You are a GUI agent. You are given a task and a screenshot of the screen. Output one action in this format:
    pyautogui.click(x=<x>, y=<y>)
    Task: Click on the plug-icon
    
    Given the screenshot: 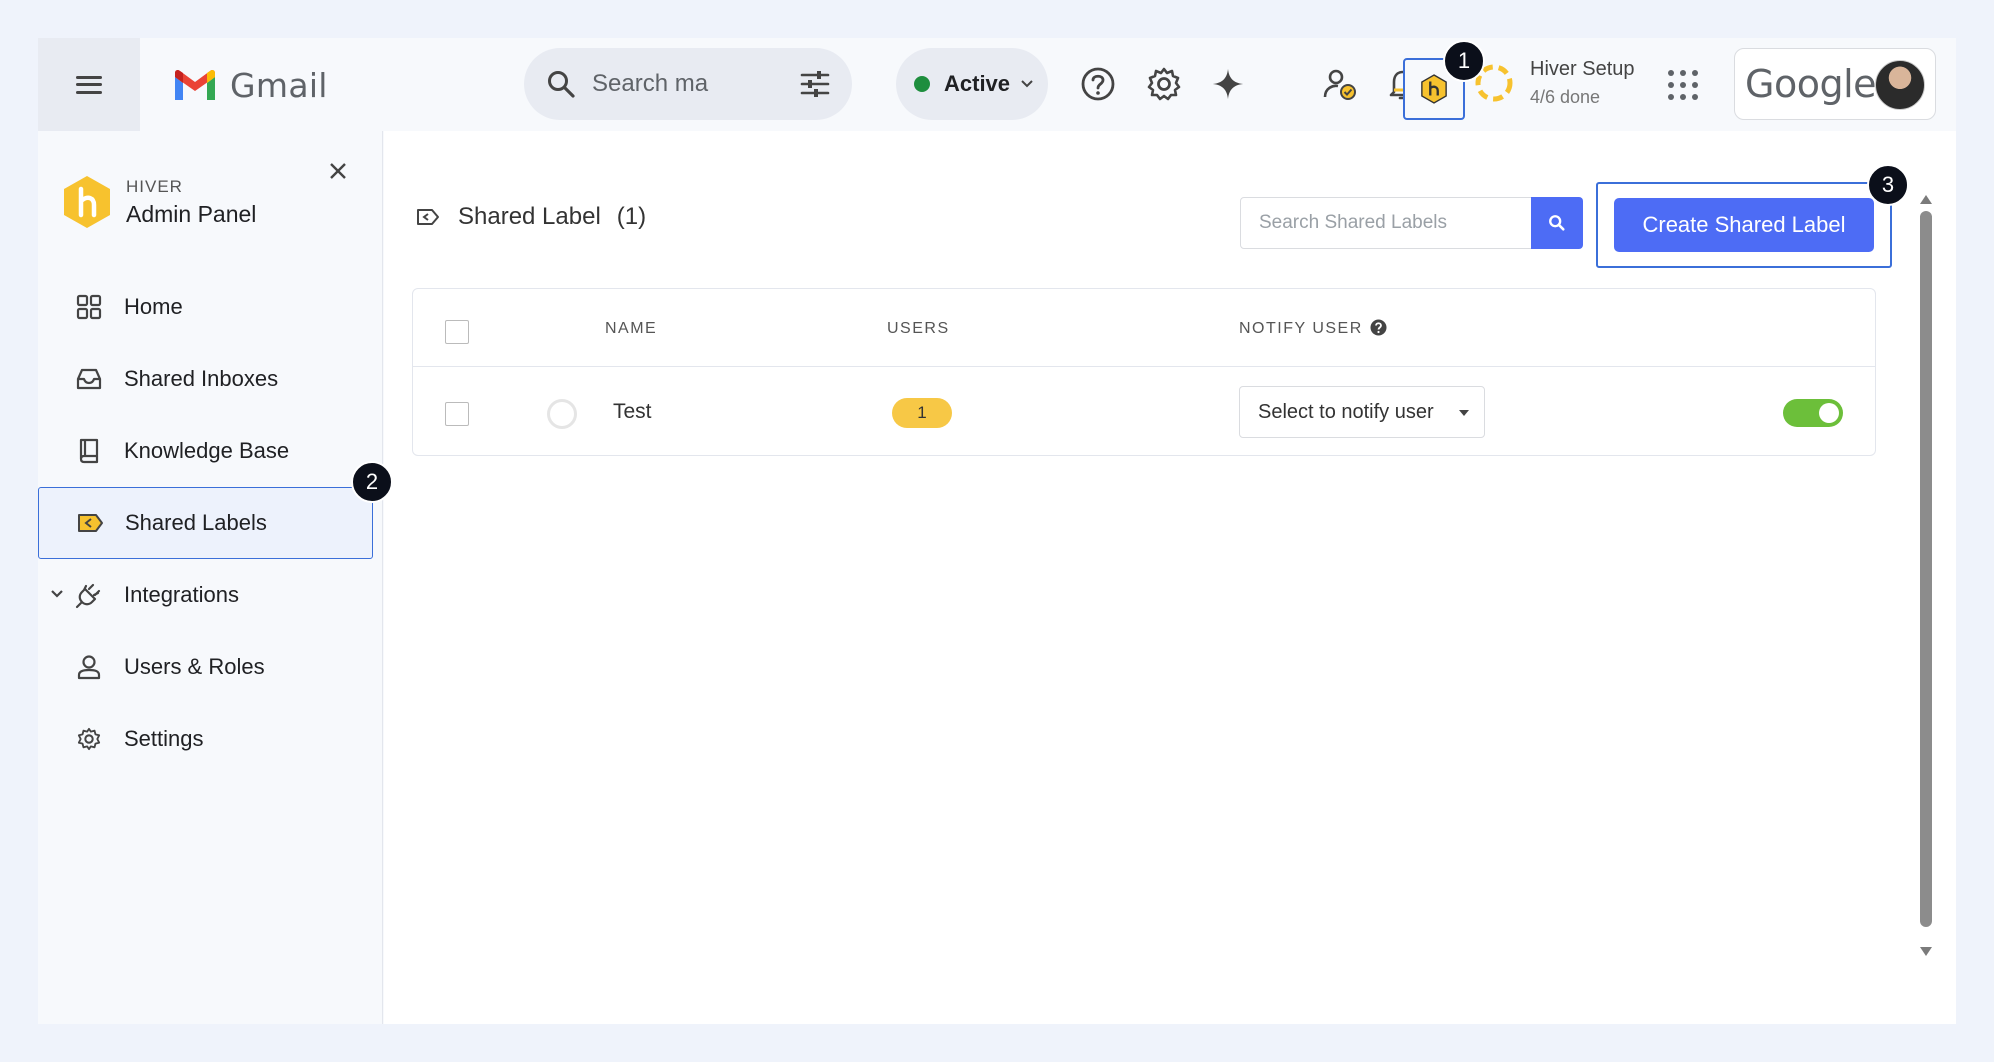 What is the action you would take?
    pyautogui.click(x=89, y=595)
    